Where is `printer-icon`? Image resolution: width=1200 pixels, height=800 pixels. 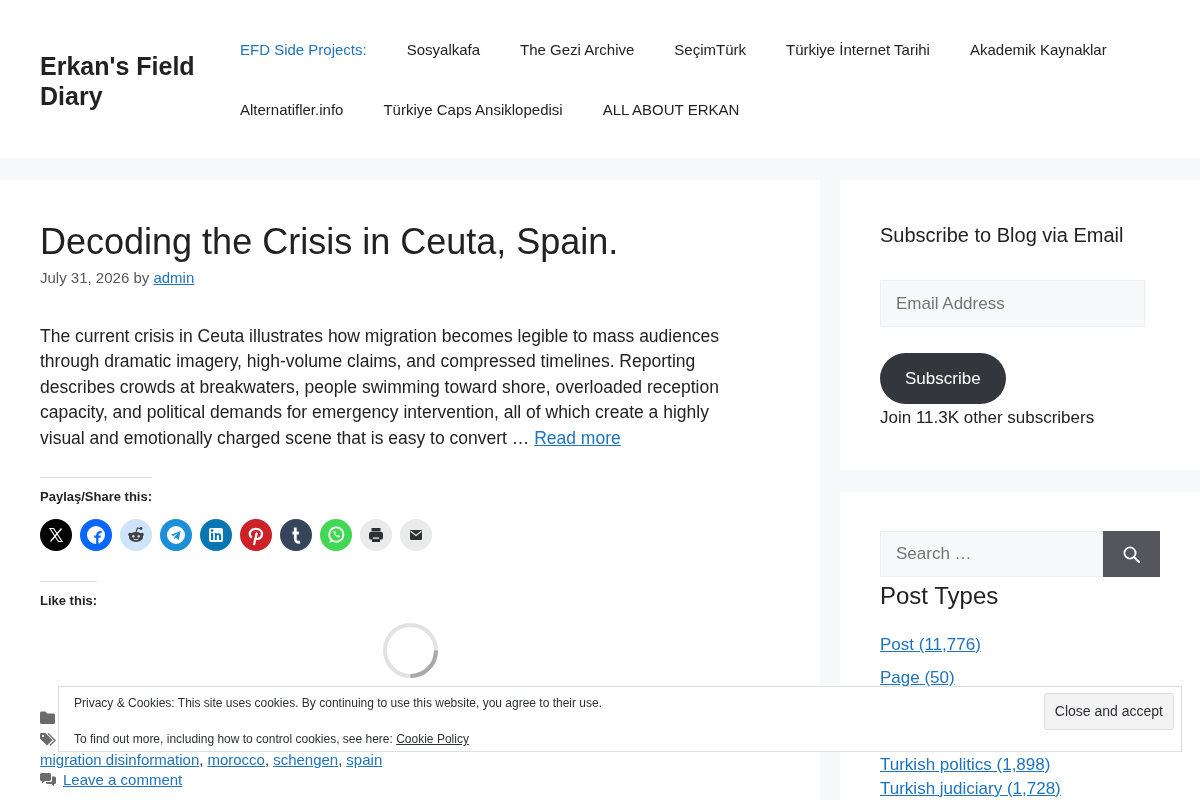 printer-icon is located at coordinates (376, 534).